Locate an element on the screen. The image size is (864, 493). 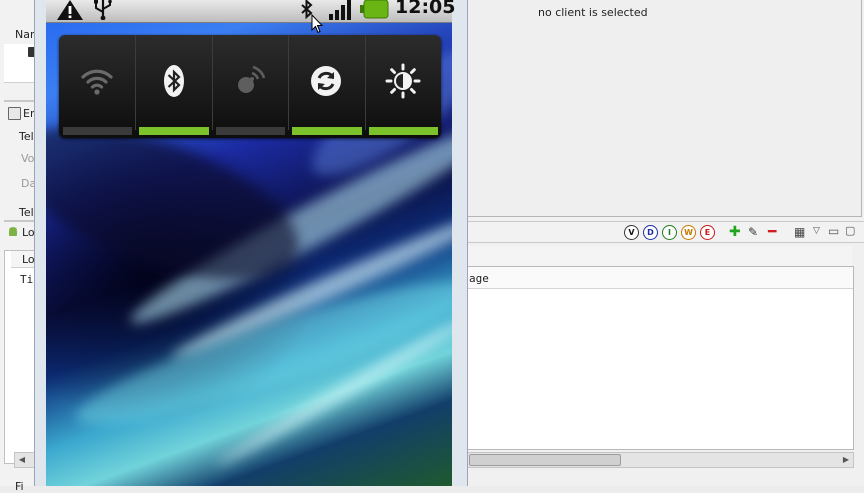
brightness-toggle-button is located at coordinates (403, 86).